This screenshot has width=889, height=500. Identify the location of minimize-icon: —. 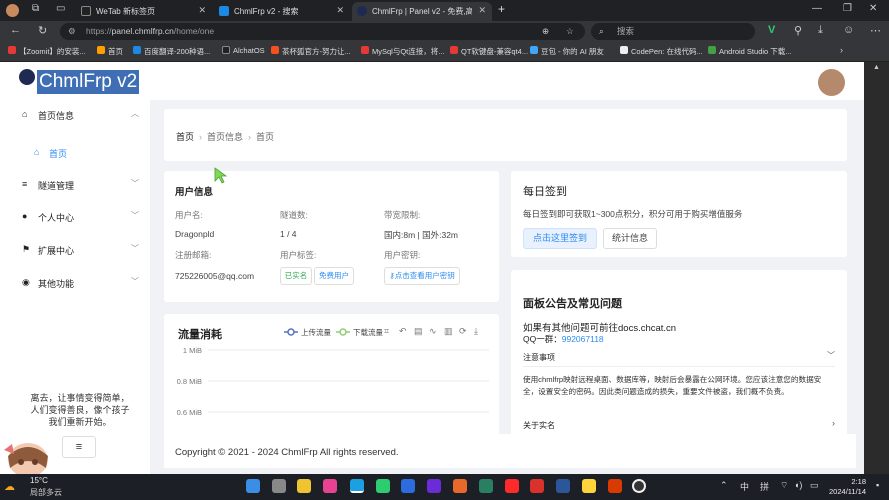
(817, 8).